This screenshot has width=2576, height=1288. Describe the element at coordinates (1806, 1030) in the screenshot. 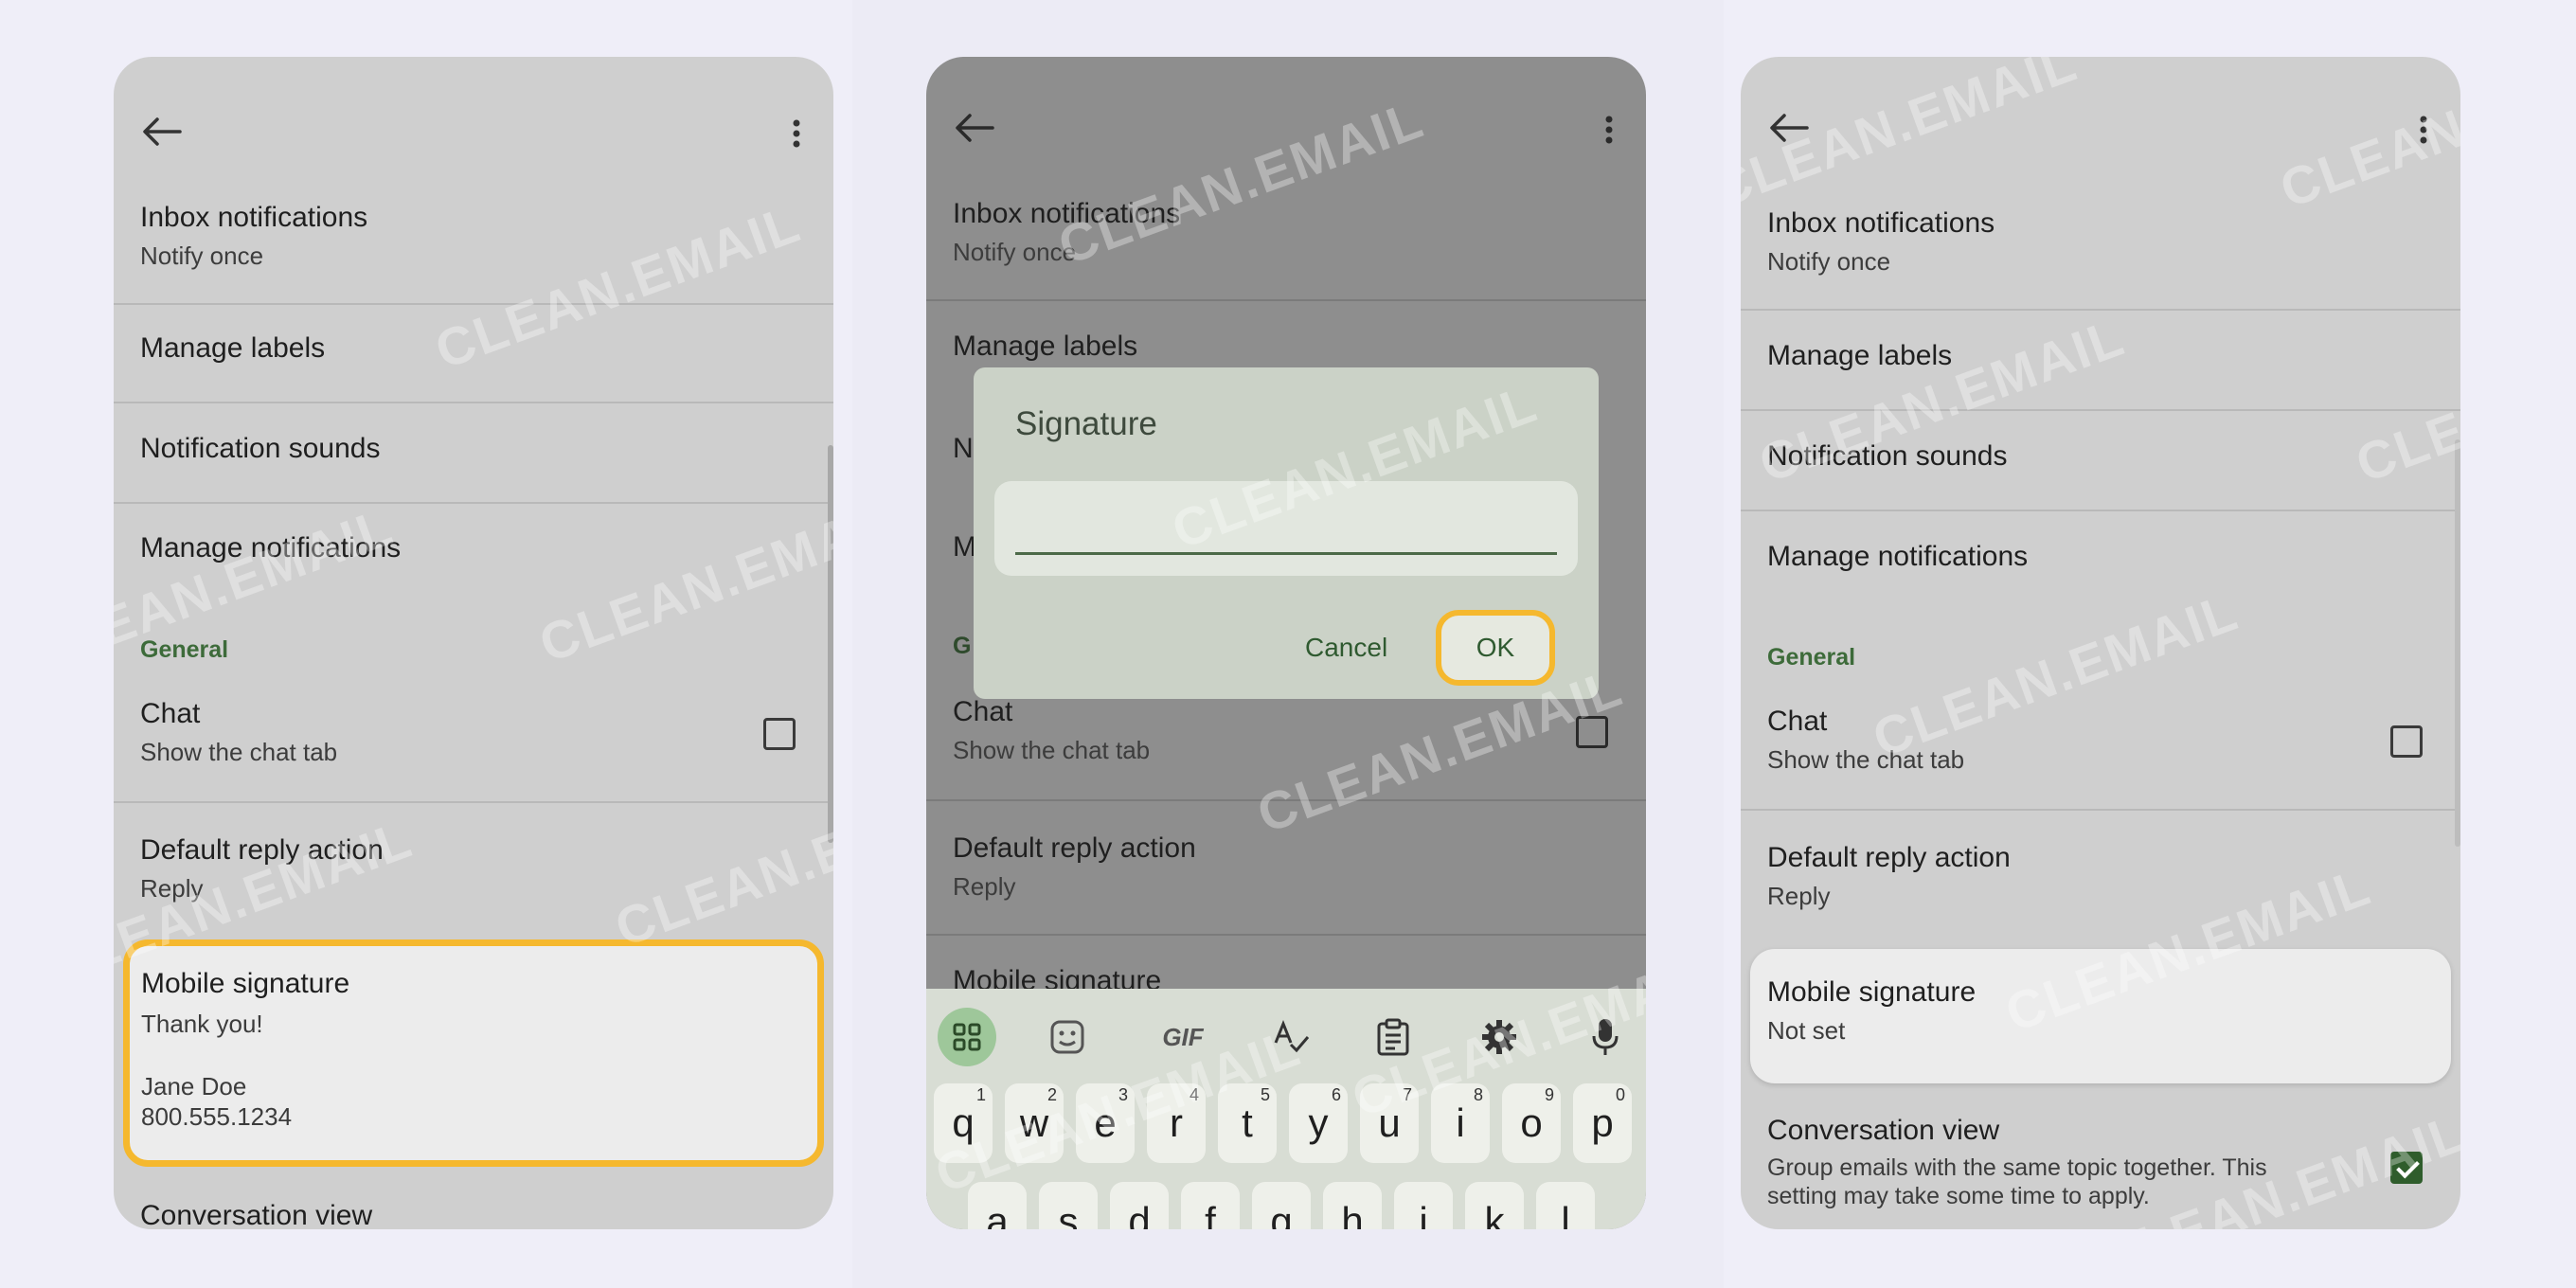

I see `setting-subtitle: Not set` at that location.